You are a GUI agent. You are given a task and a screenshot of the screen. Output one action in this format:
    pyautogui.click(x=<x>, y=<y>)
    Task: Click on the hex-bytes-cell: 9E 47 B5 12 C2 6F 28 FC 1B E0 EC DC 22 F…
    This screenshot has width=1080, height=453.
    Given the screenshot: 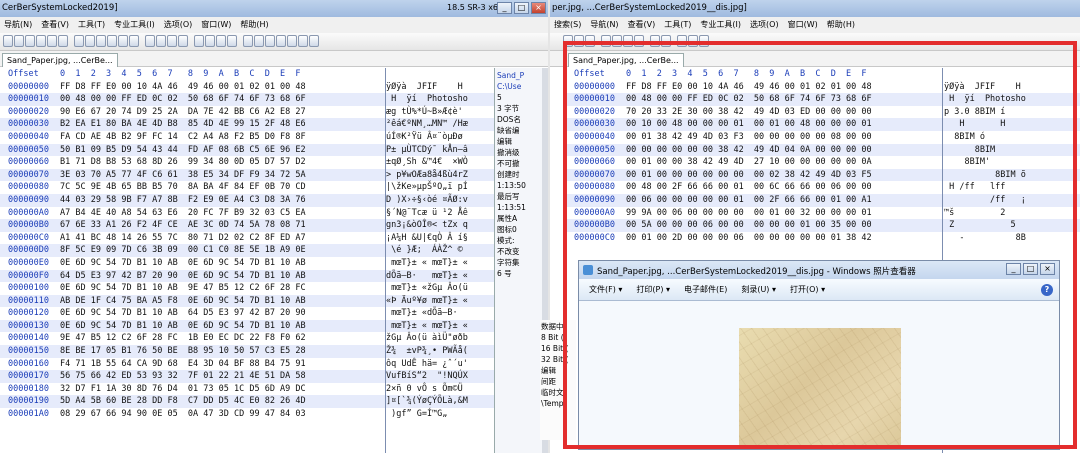 What is the action you would take?
    pyautogui.click(x=220, y=338)
    